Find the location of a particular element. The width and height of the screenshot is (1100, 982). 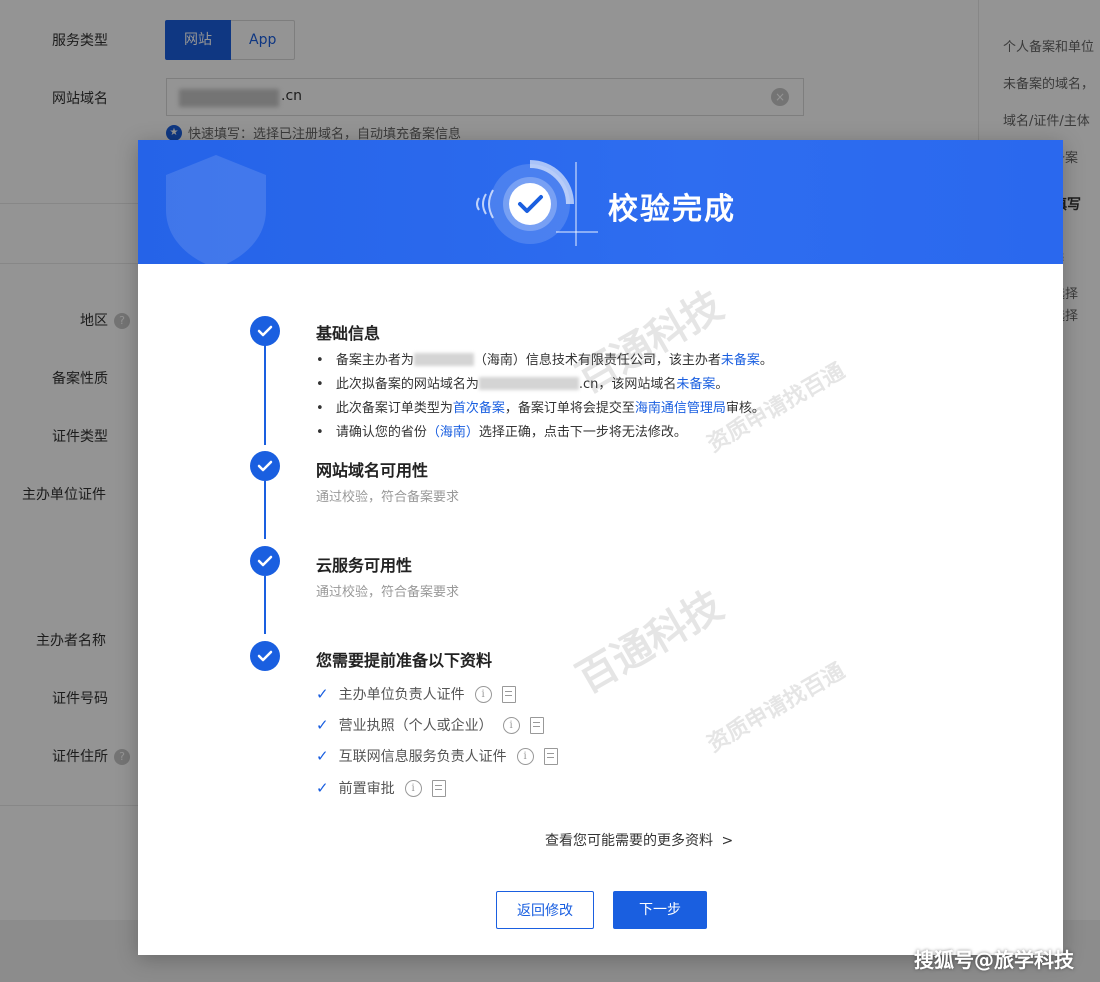

requirement-label: 主办单位负责人证件 is located at coordinates (401, 695).